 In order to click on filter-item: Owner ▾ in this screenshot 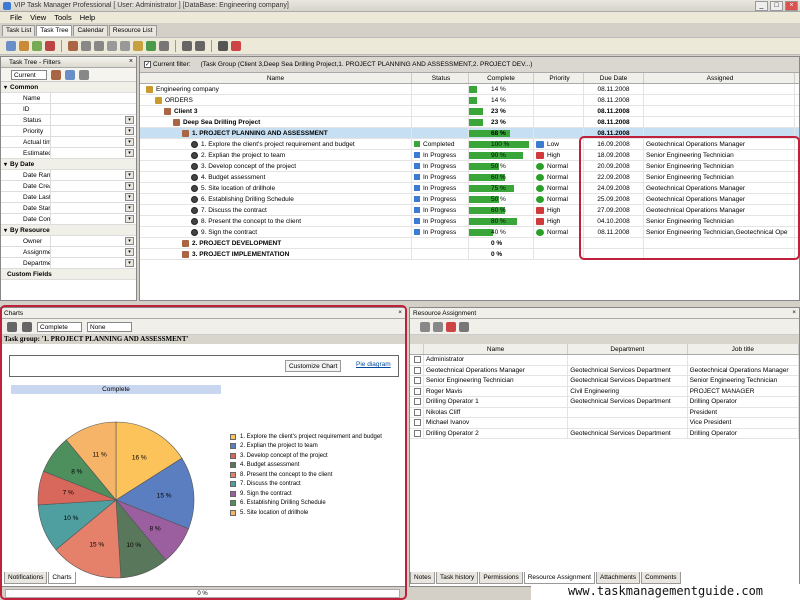, I will do `click(68, 241)`.